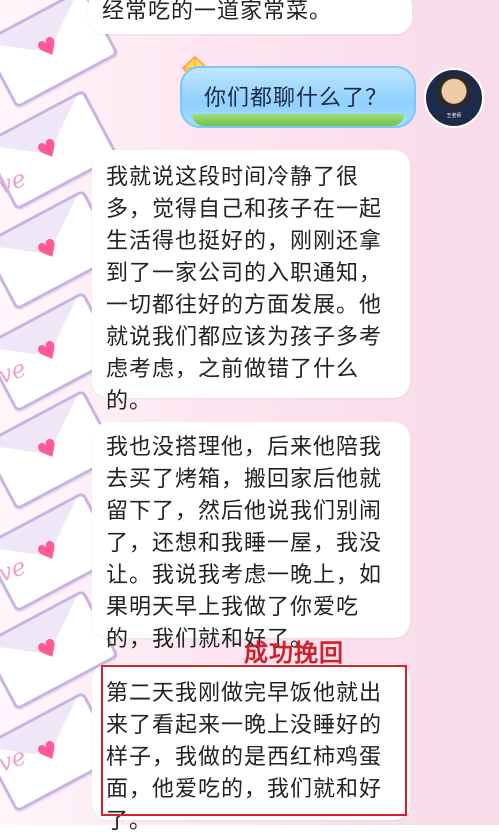 The height and width of the screenshot is (838, 499). What do you see at coordinates (244, 209) in the screenshot?
I see `message-line: 多，觉得自己和孩子在一起` at bounding box center [244, 209].